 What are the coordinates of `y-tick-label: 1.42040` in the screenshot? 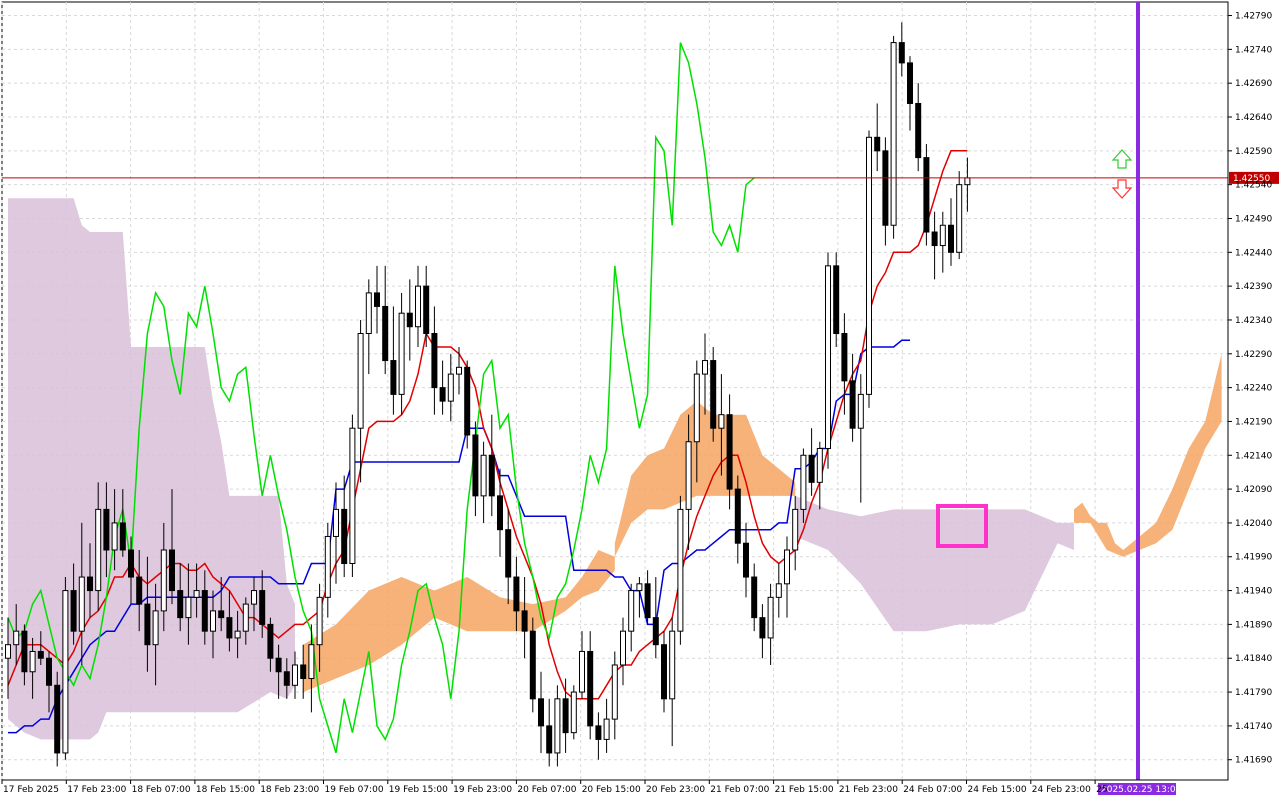 It's located at (1253, 524).